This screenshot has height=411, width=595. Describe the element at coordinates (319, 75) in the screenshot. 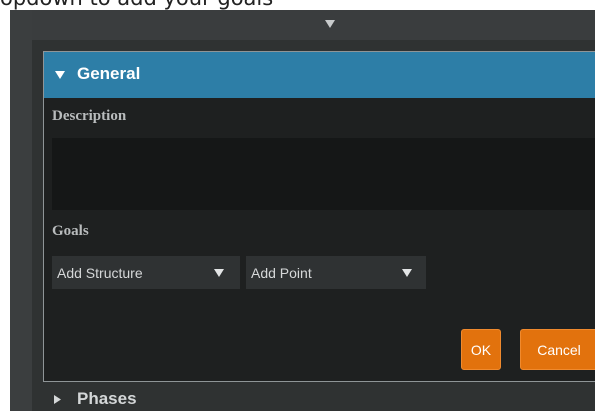

I see `general-section-header: General` at that location.